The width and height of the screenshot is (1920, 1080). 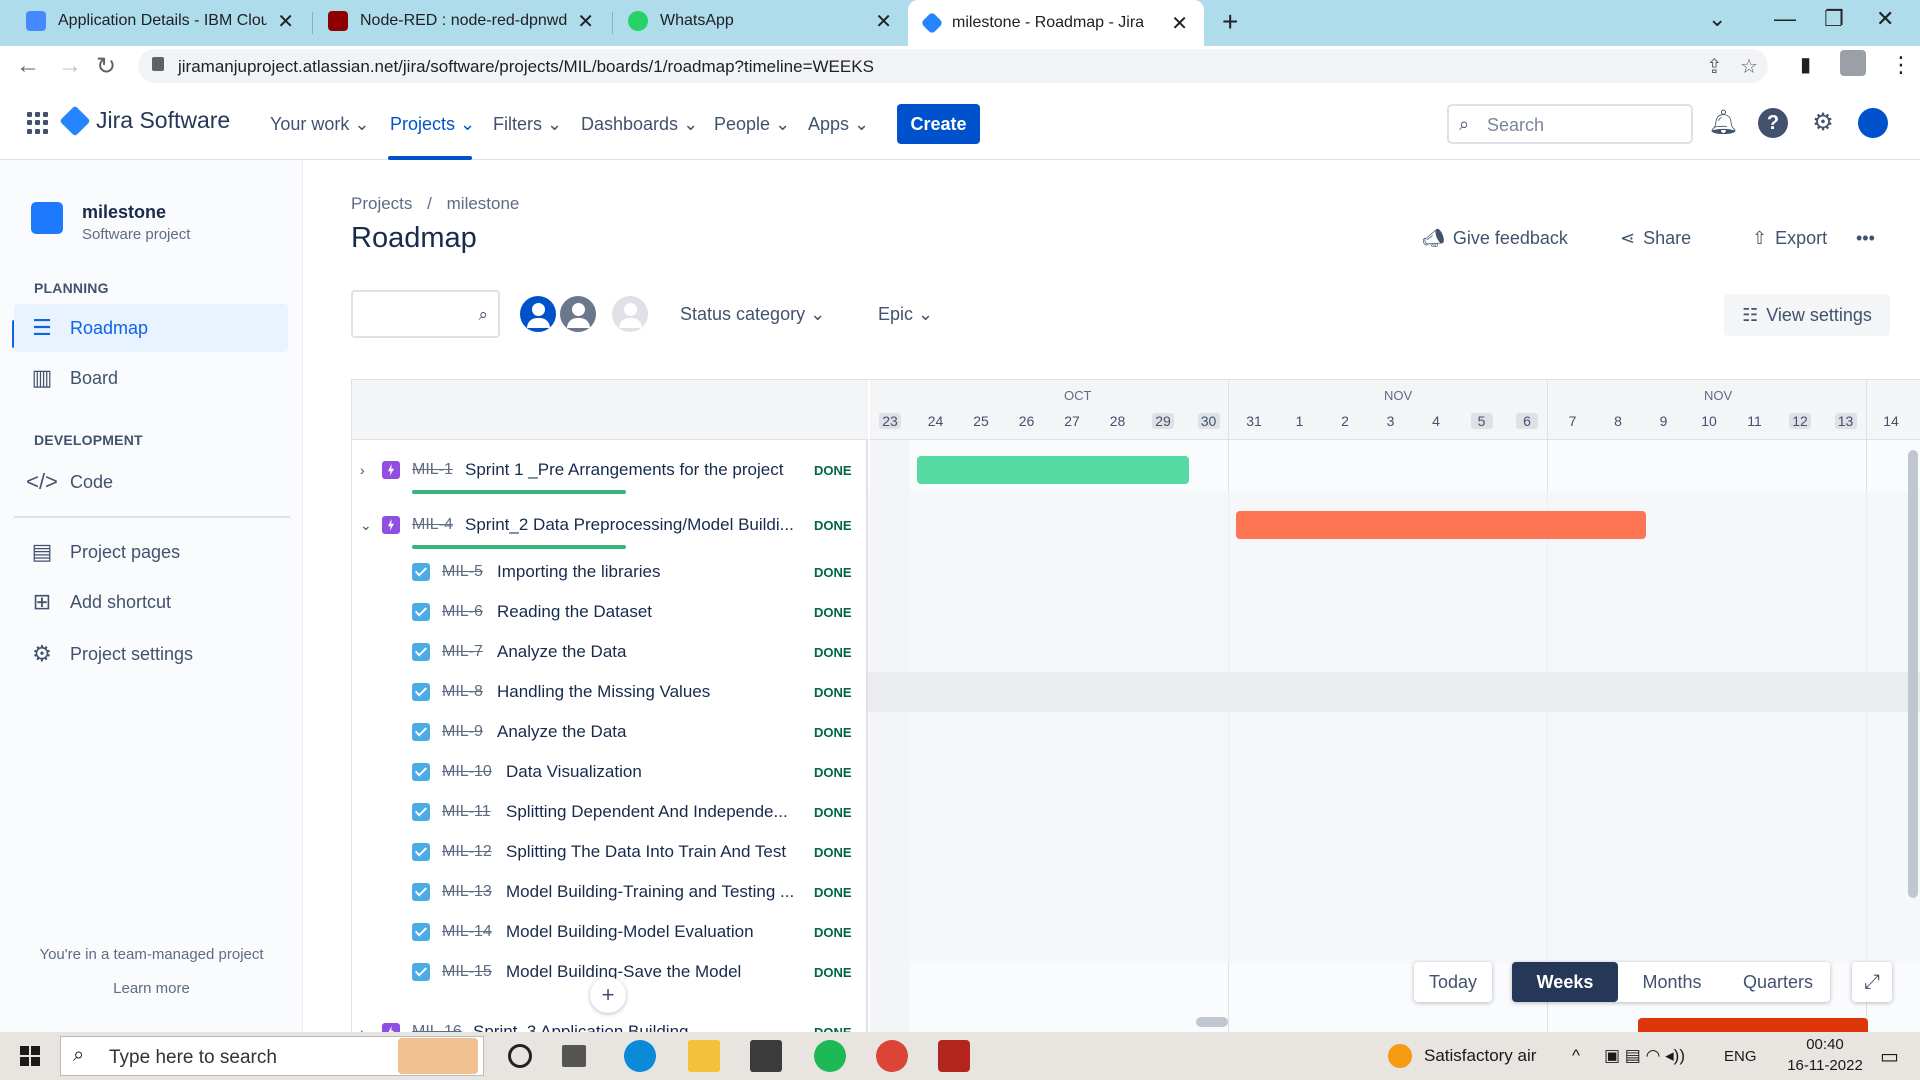 What do you see at coordinates (319, 124) in the screenshot?
I see `nav-your-work: Your work ⌄` at bounding box center [319, 124].